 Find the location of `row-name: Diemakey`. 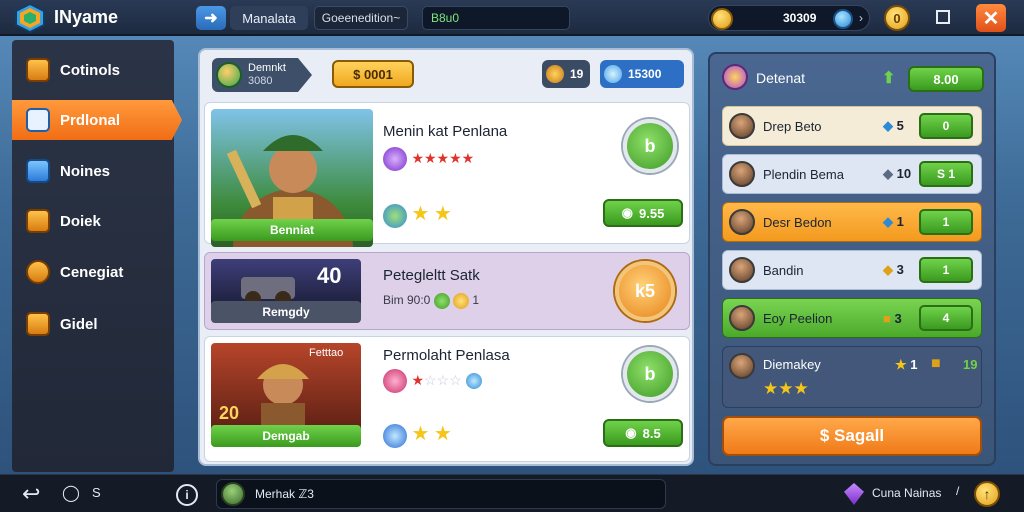

row-name: Diemakey is located at coordinates (792, 364).